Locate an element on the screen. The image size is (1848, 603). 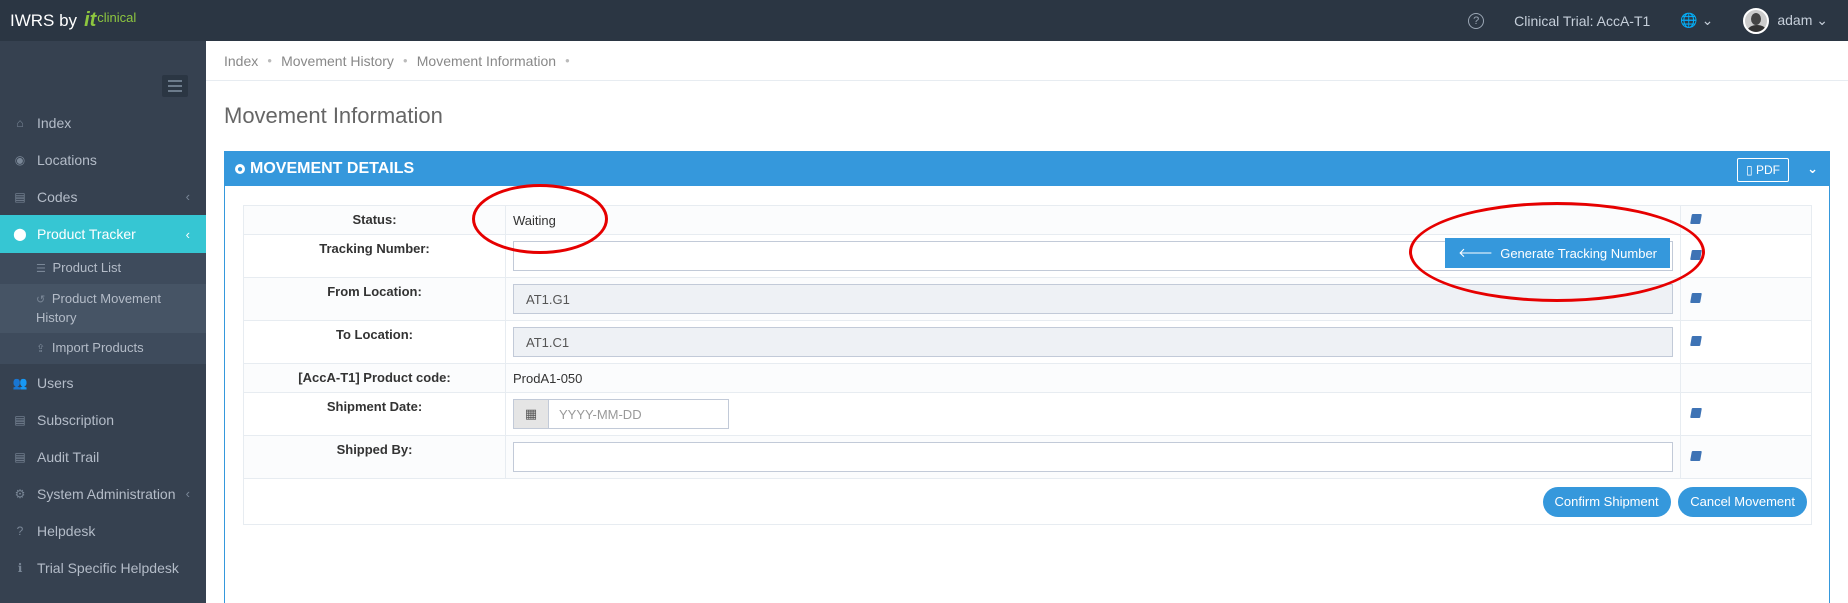
shipment-date-label: Shipment Date: is located at coordinates (374, 414).